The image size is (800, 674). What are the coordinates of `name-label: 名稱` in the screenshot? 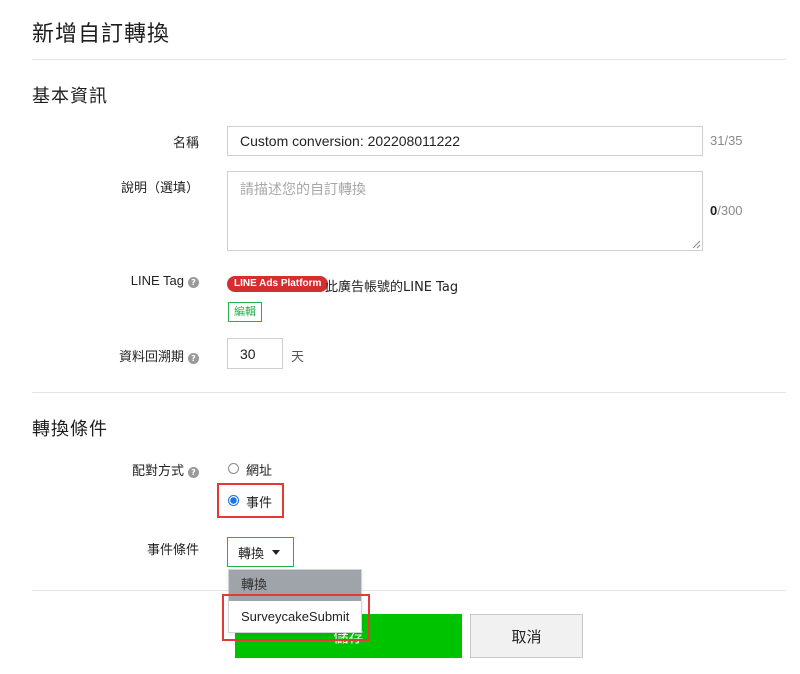 It's located at (185, 143).